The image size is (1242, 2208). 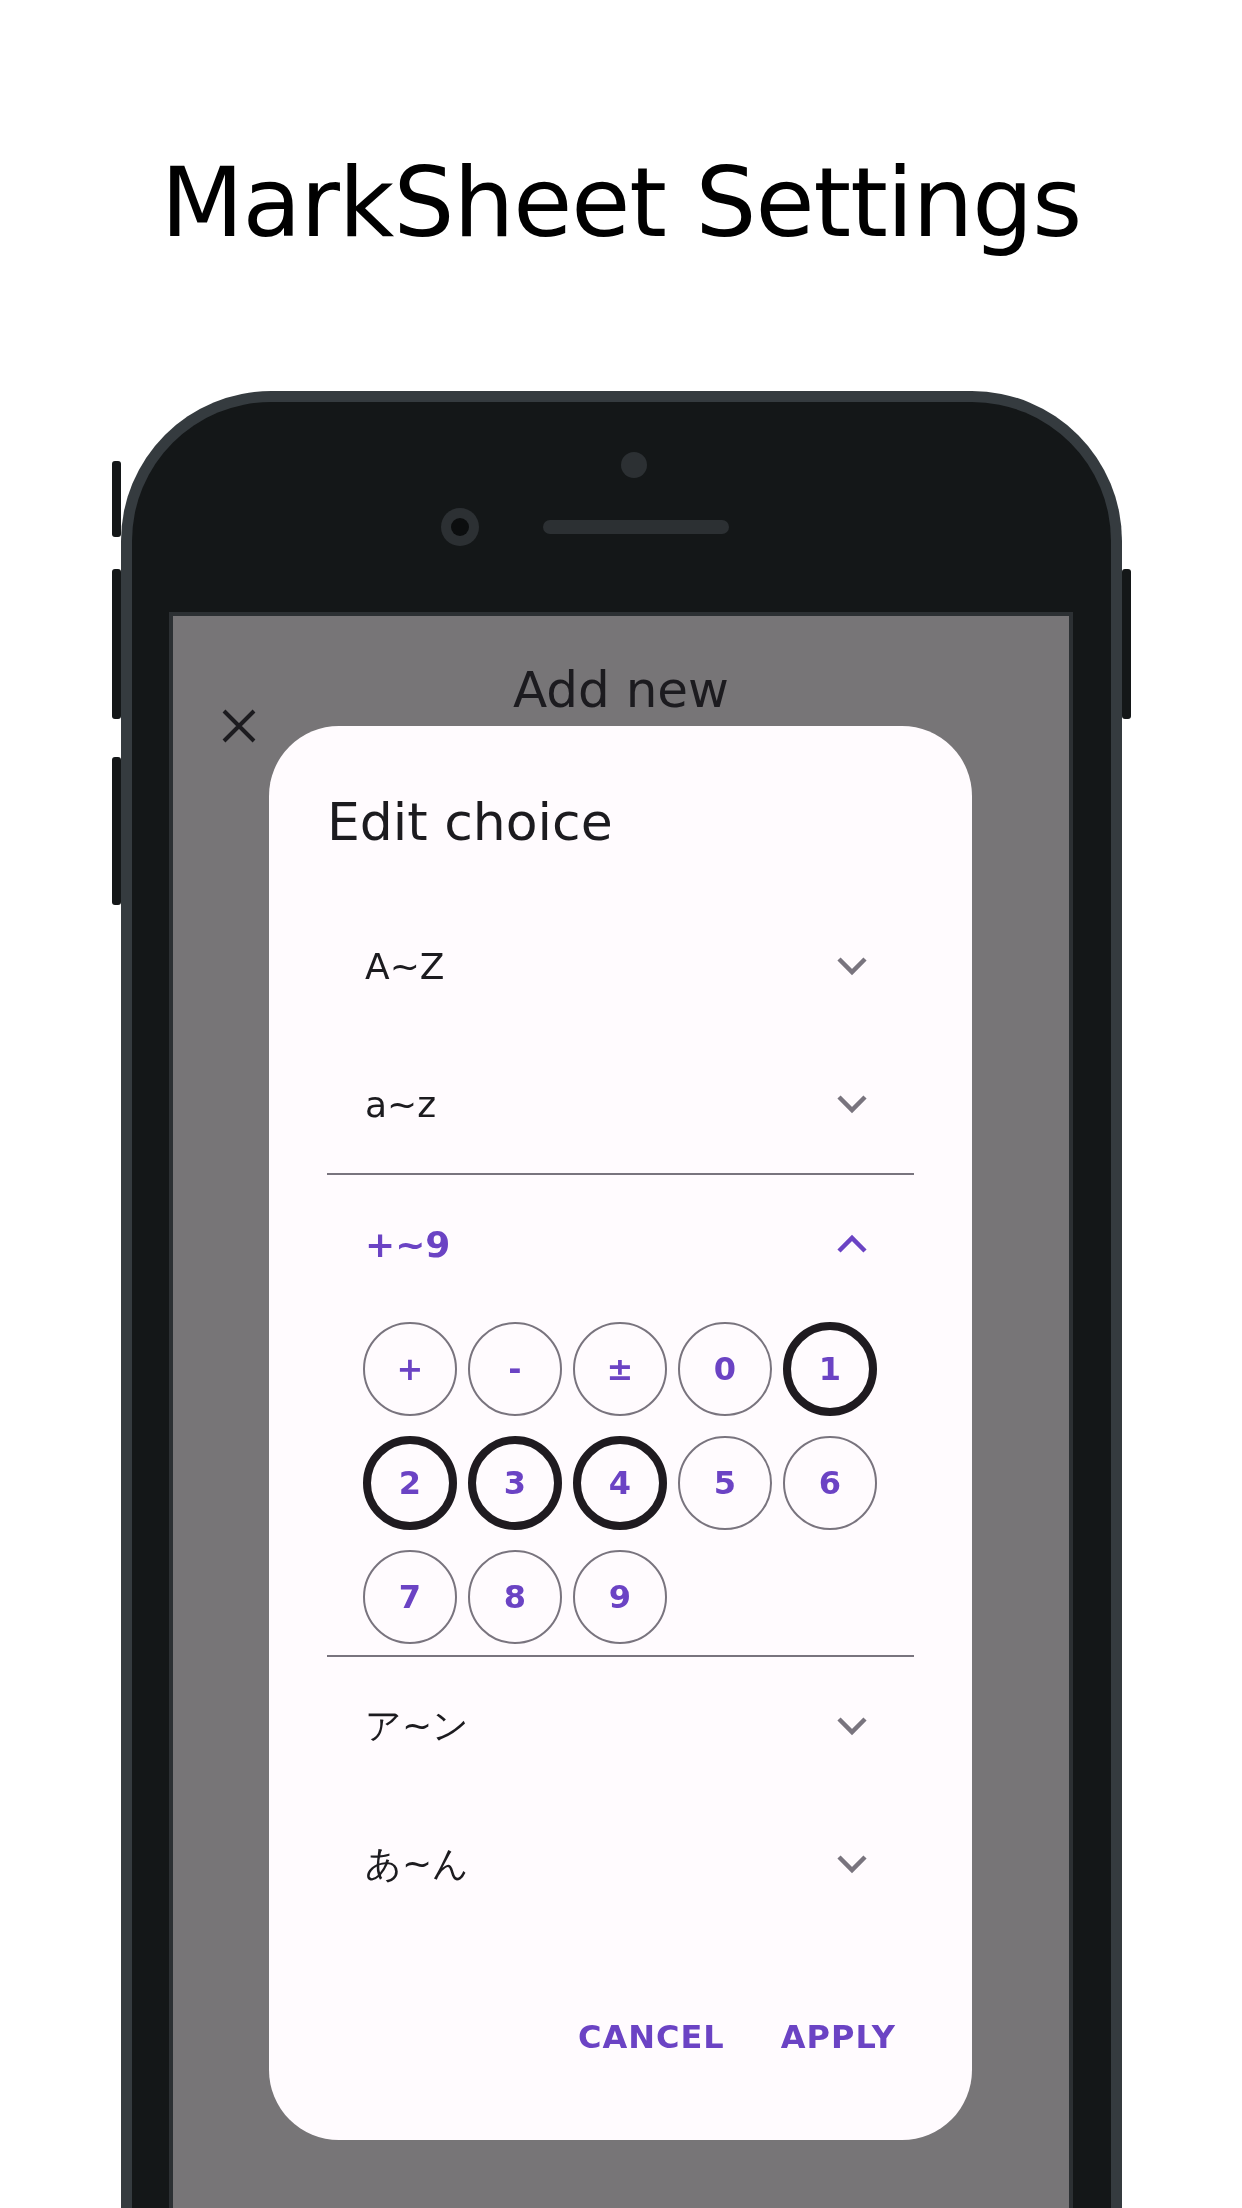 What do you see at coordinates (725, 1483) in the screenshot?
I see `choice-toggle: 5` at bounding box center [725, 1483].